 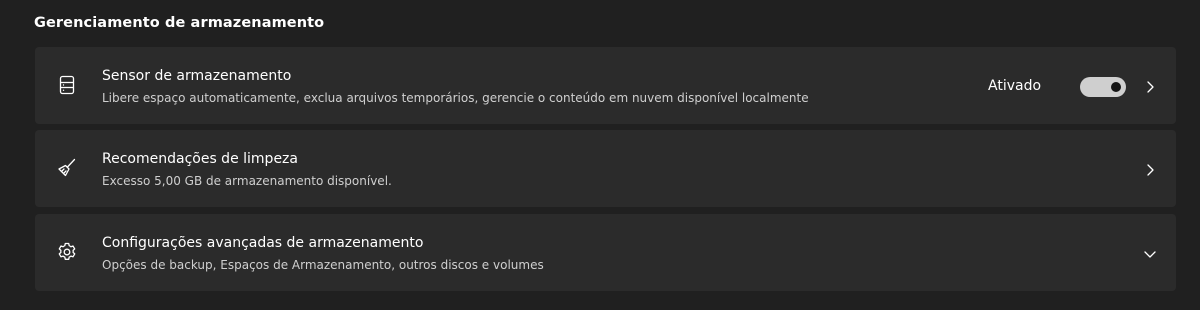 What do you see at coordinates (1116, 87) in the screenshot?
I see `toggle-knob` at bounding box center [1116, 87].